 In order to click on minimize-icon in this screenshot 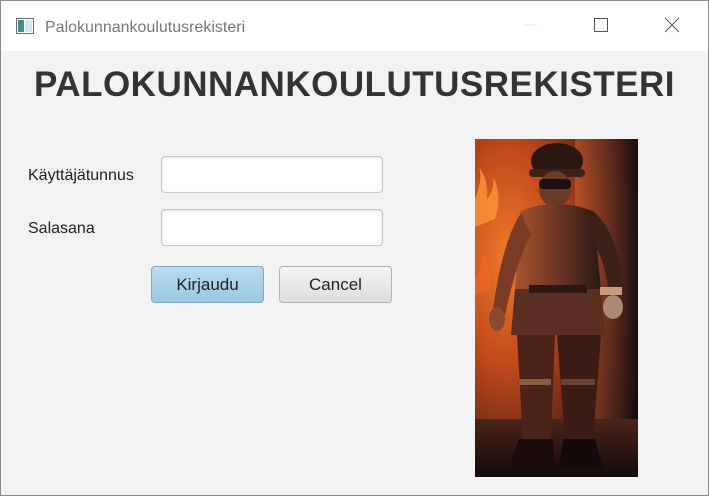, I will do `click(531, 27)`.